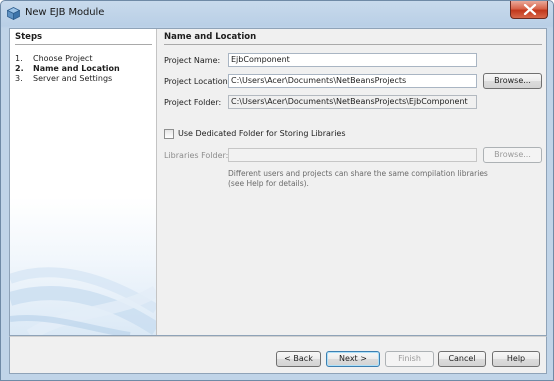 The width and height of the screenshot is (554, 381). I want to click on close-icon, so click(530, 9).